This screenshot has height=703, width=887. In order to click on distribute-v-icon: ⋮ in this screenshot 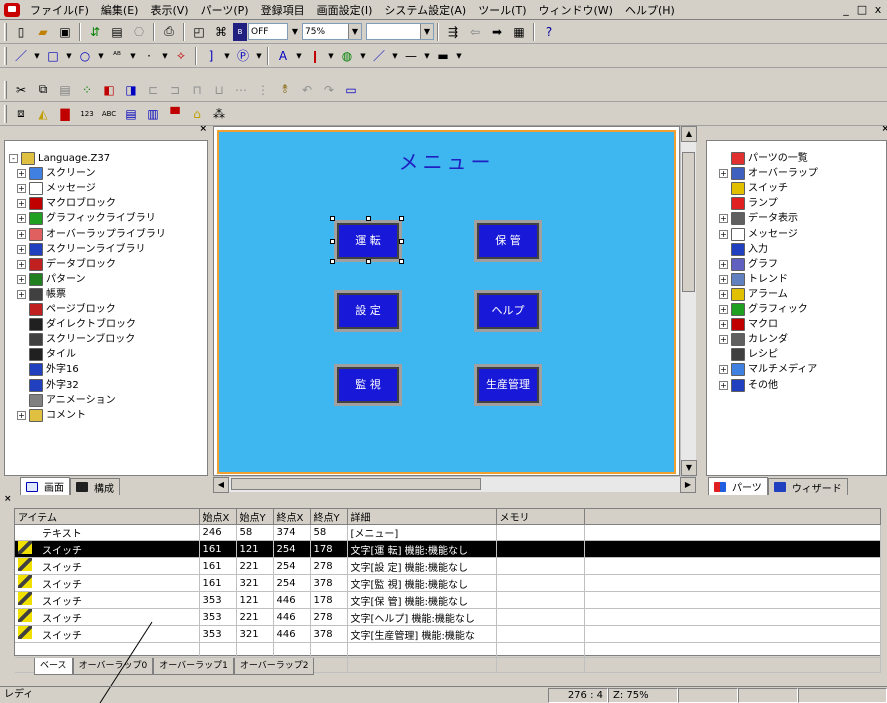, I will do `click(263, 90)`.